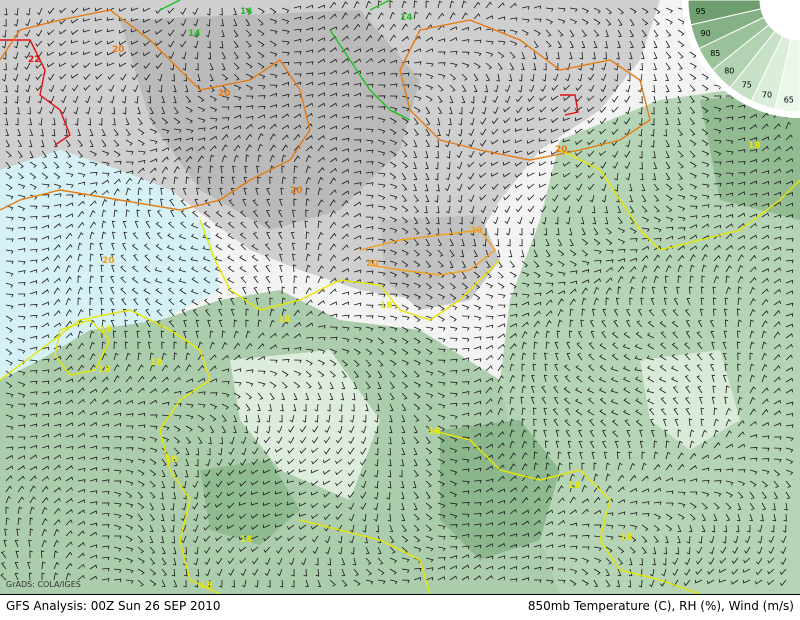 This screenshot has height=620, width=800. I want to click on credit-text: GrADS: COLA/IGES, so click(43, 584).